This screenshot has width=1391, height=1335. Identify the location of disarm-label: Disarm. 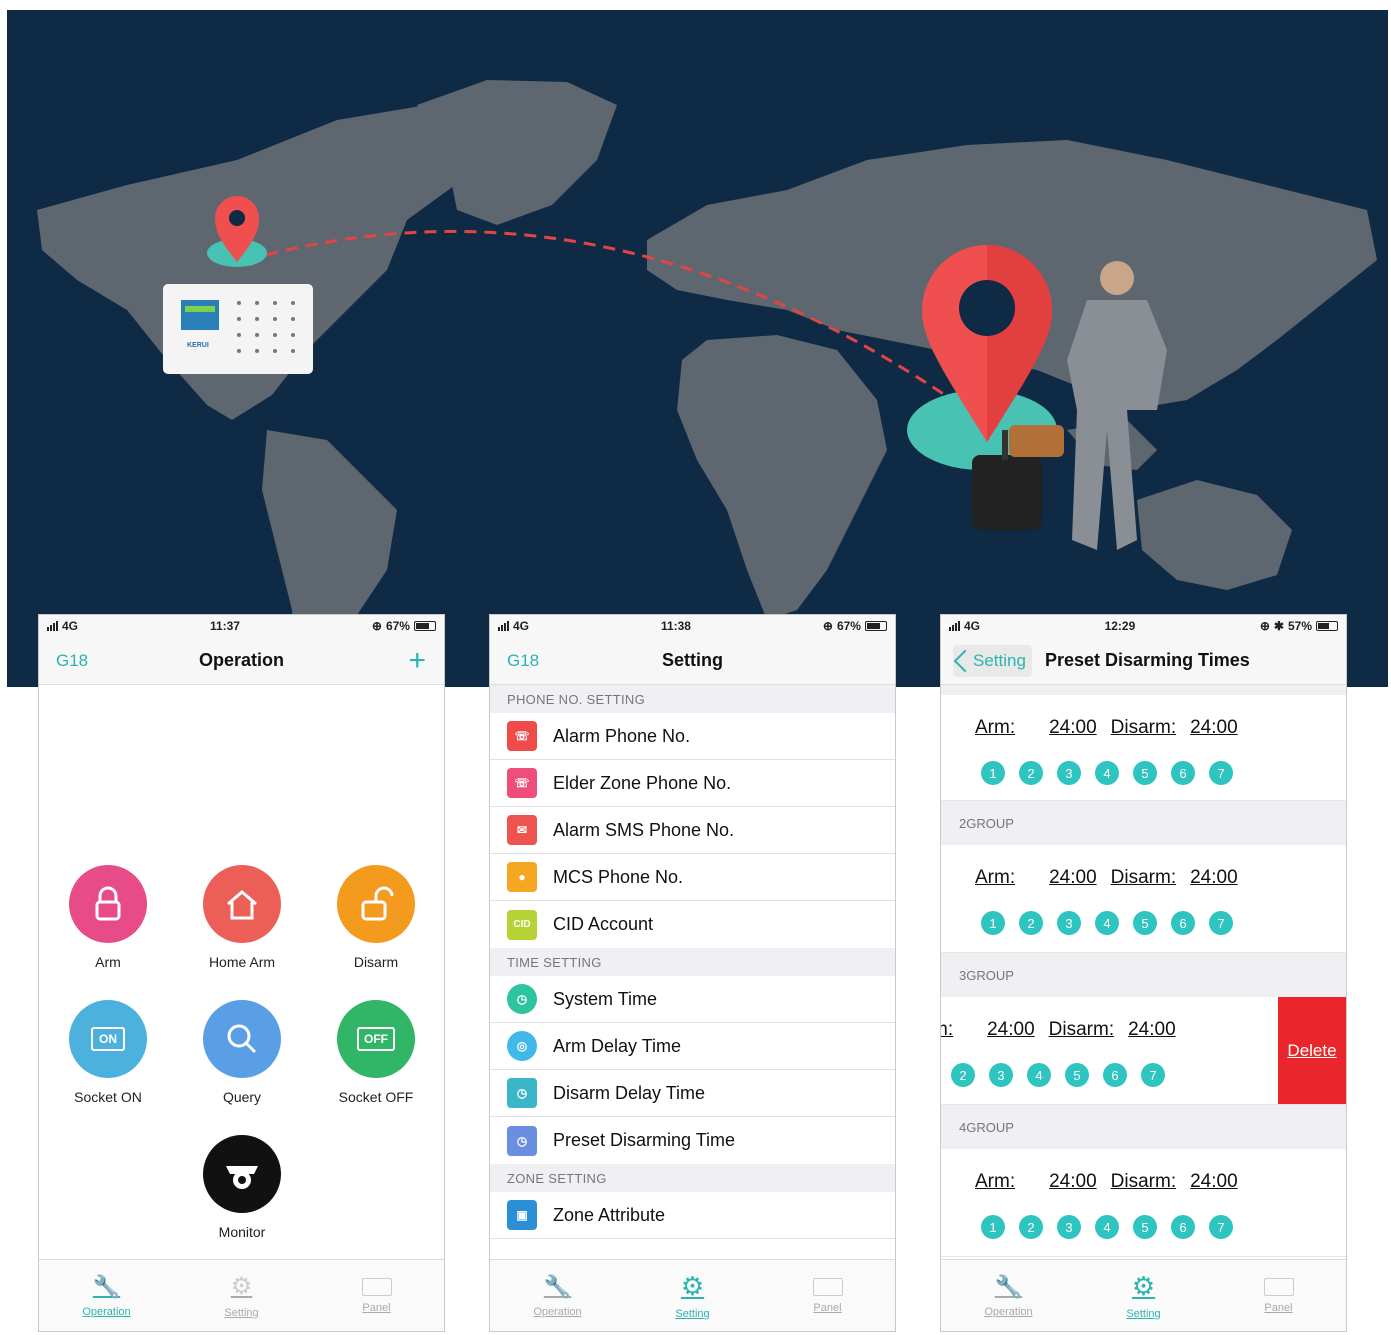
(376, 962).